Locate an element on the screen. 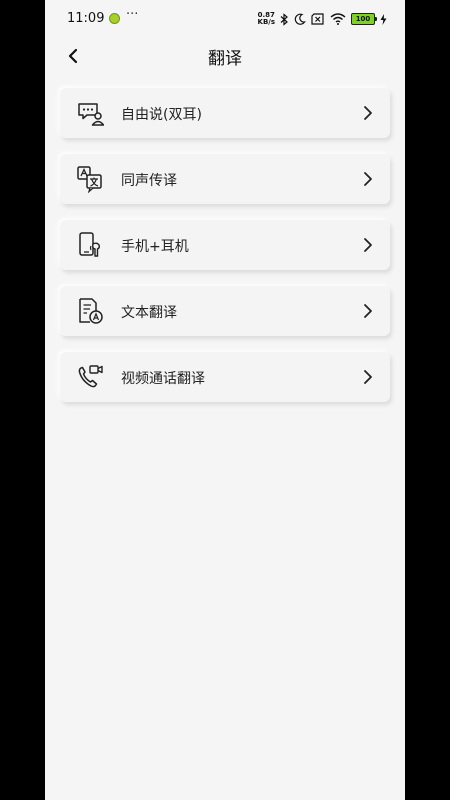 The image size is (450, 800). menu-item-label: 手机+耳机 is located at coordinates (155, 247).